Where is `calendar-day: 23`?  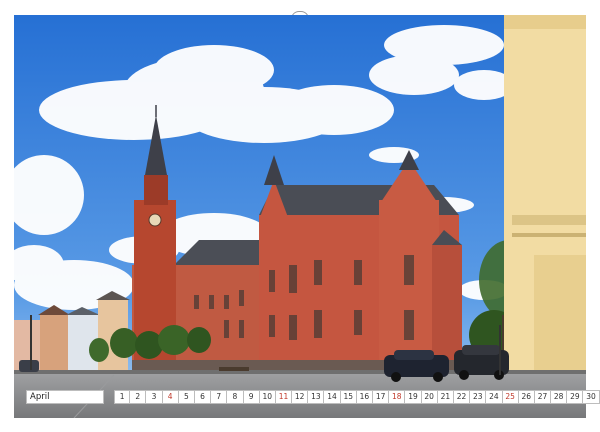 calendar-day: 23 is located at coordinates (478, 397).